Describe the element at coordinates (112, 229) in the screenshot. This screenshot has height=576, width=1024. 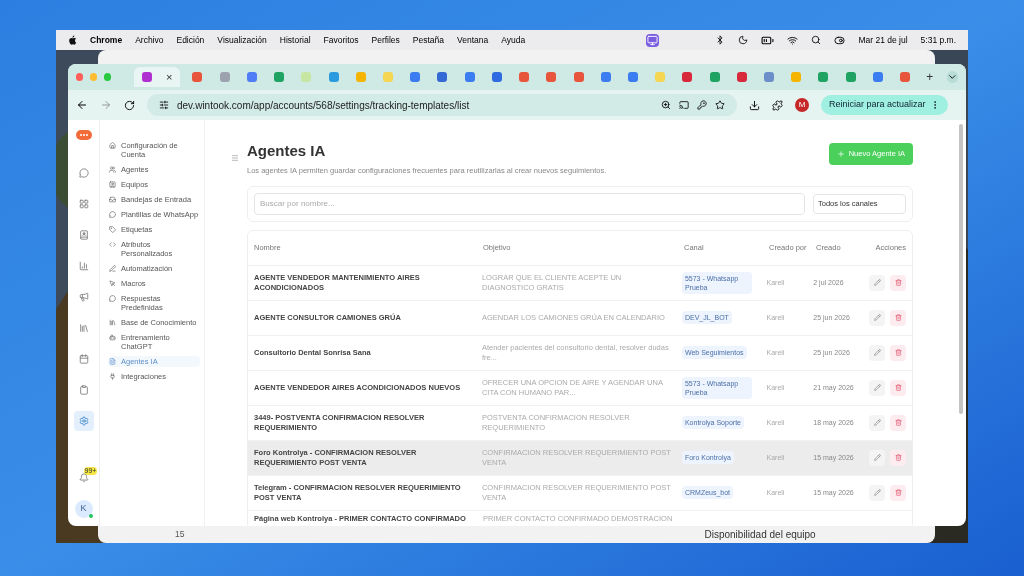
I see `tag-icon` at that location.